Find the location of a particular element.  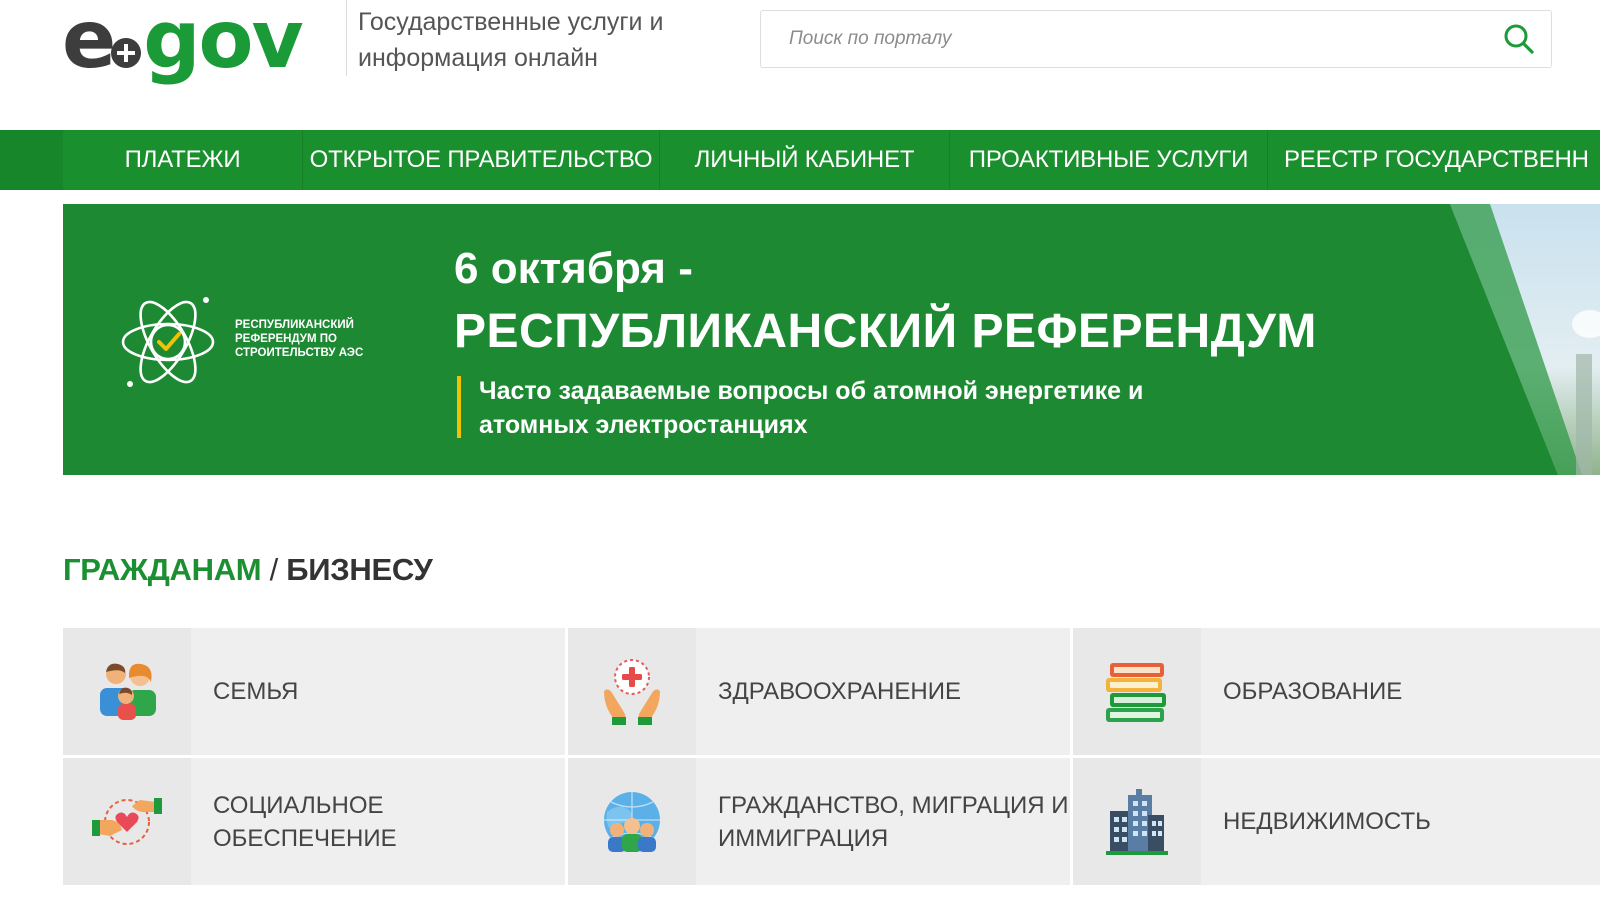

logo-e: e is located at coordinates (89, 43).